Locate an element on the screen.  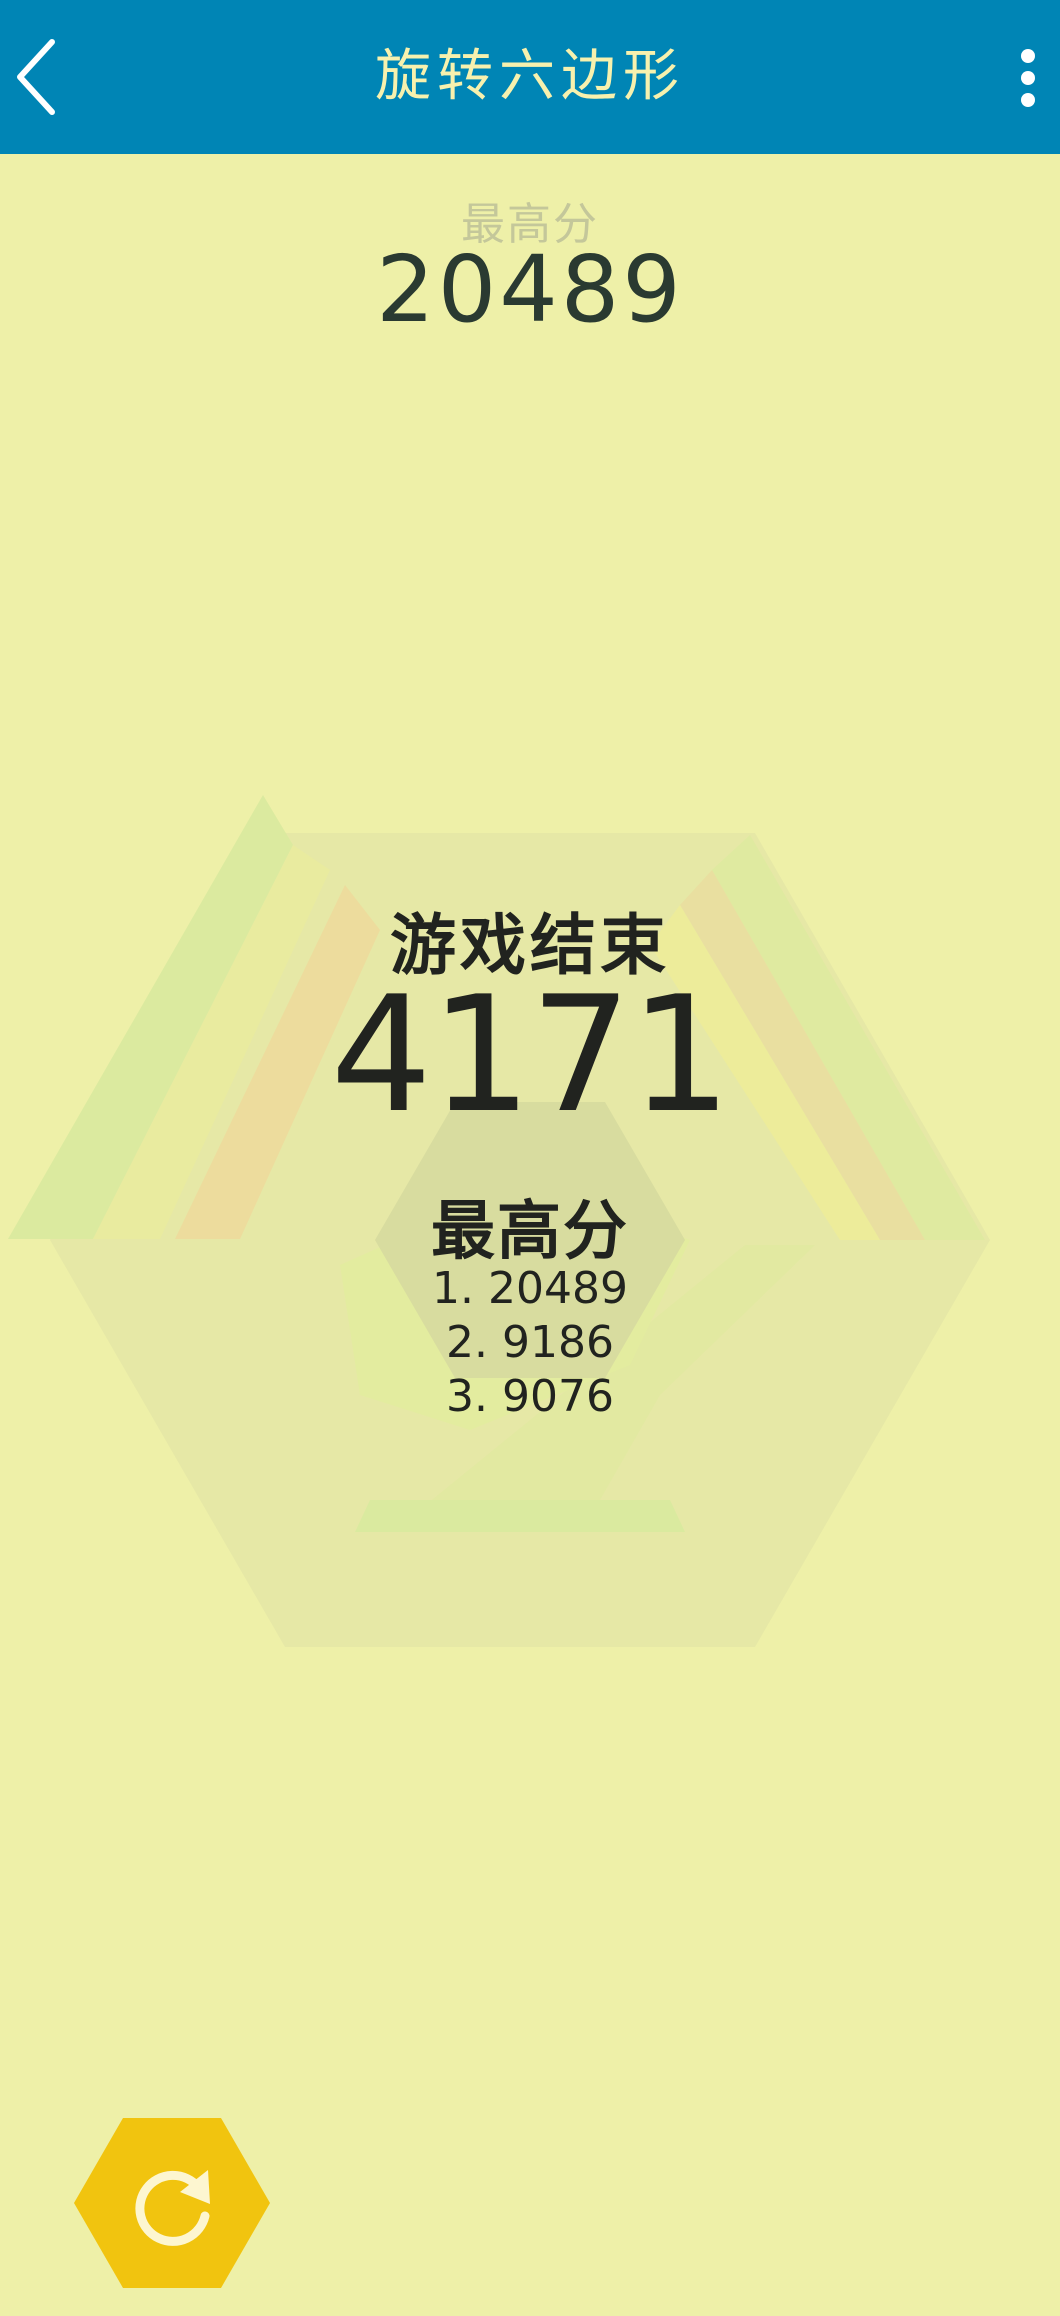
more-options-button is located at coordinates (1025, 80).